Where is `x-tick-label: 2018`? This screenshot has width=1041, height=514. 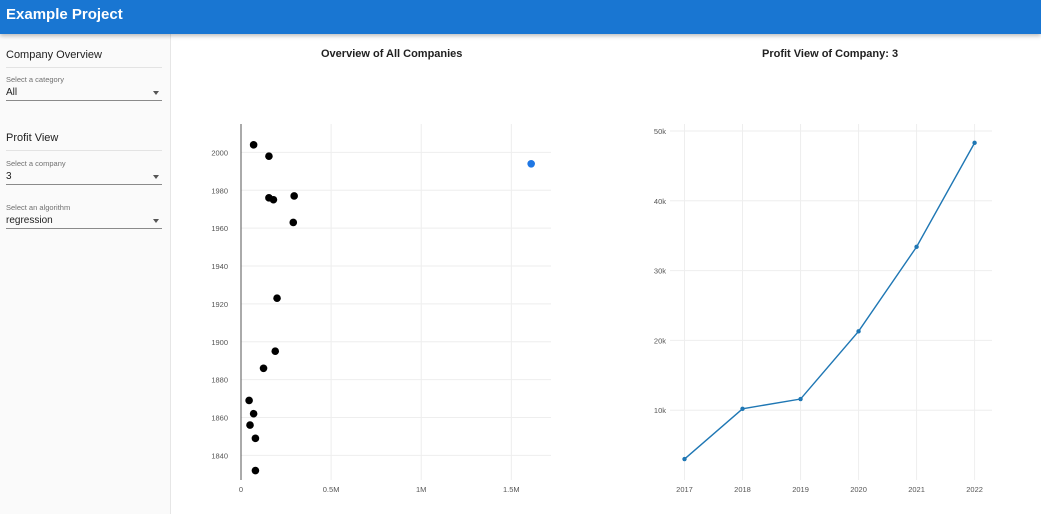 x-tick-label: 2018 is located at coordinates (742, 489).